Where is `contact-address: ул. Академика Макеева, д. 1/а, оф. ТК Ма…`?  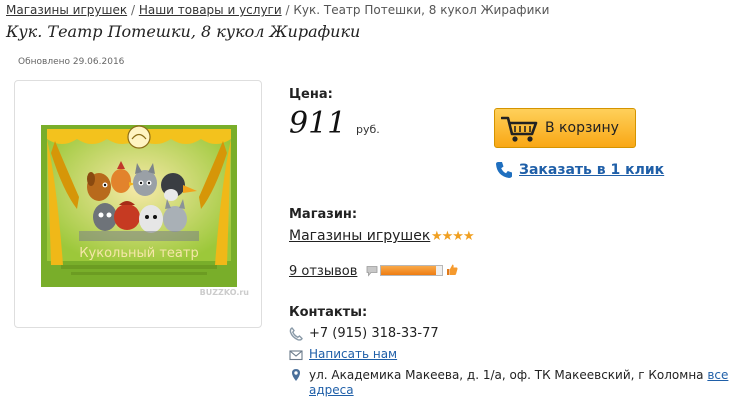 contact-address: ул. Академика Макеева, д. 1/а, оф. ТК Ма… is located at coordinates (519, 383).